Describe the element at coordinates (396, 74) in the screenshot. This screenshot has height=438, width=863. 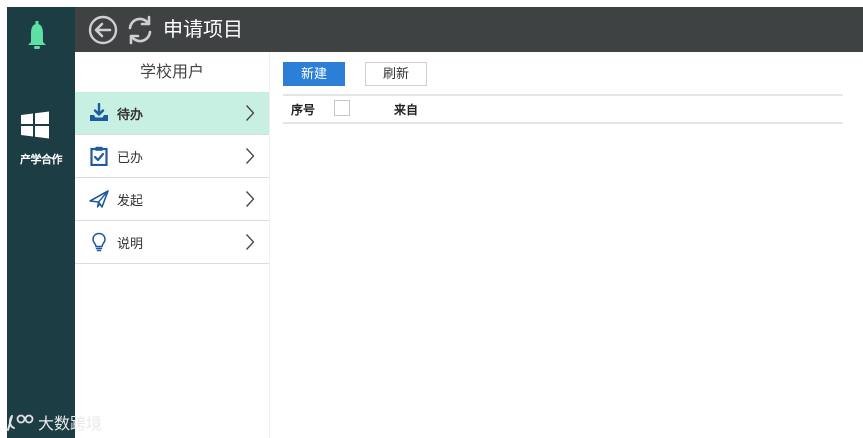
I see `refresh-button: 刷新` at that location.